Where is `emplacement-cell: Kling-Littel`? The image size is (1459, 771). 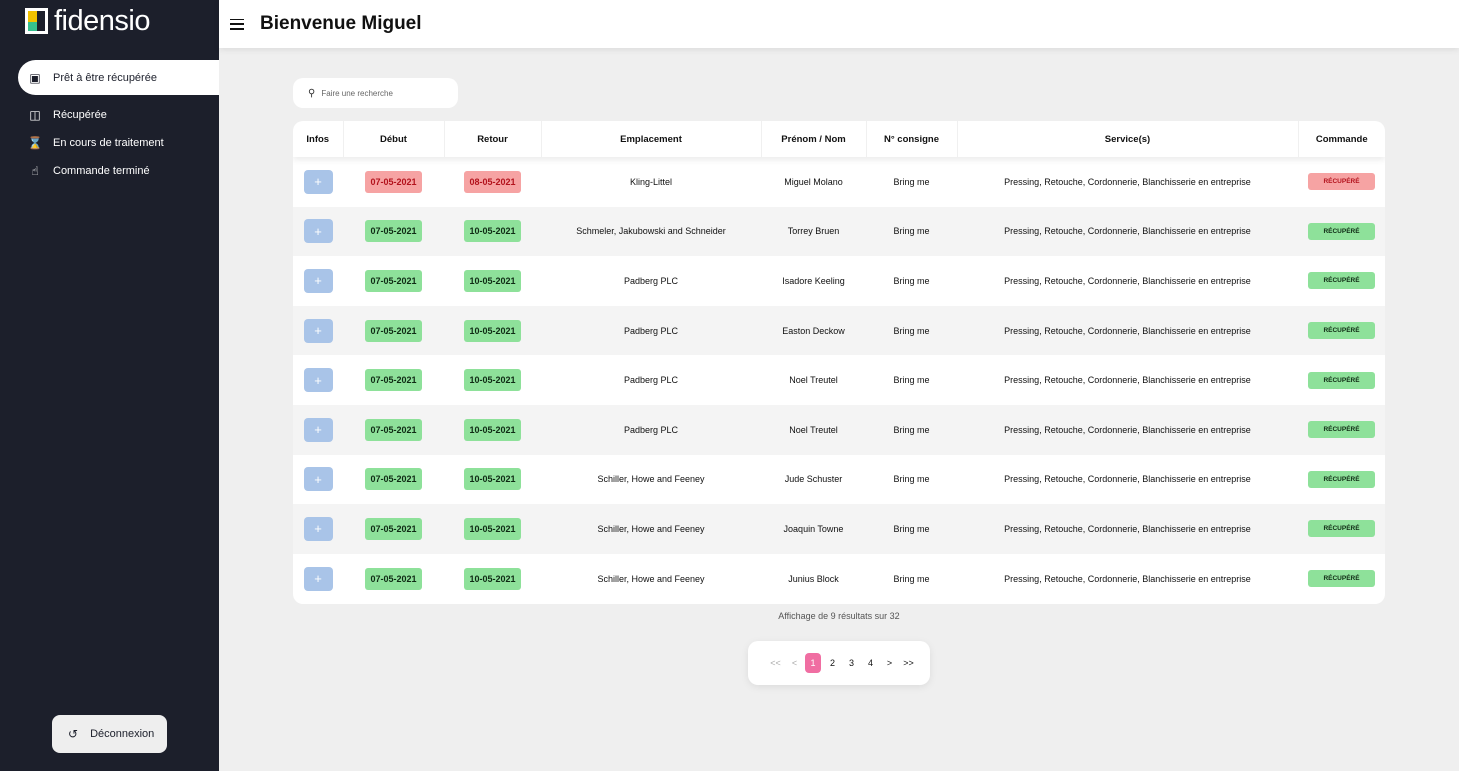 emplacement-cell: Kling-Littel is located at coordinates (651, 181).